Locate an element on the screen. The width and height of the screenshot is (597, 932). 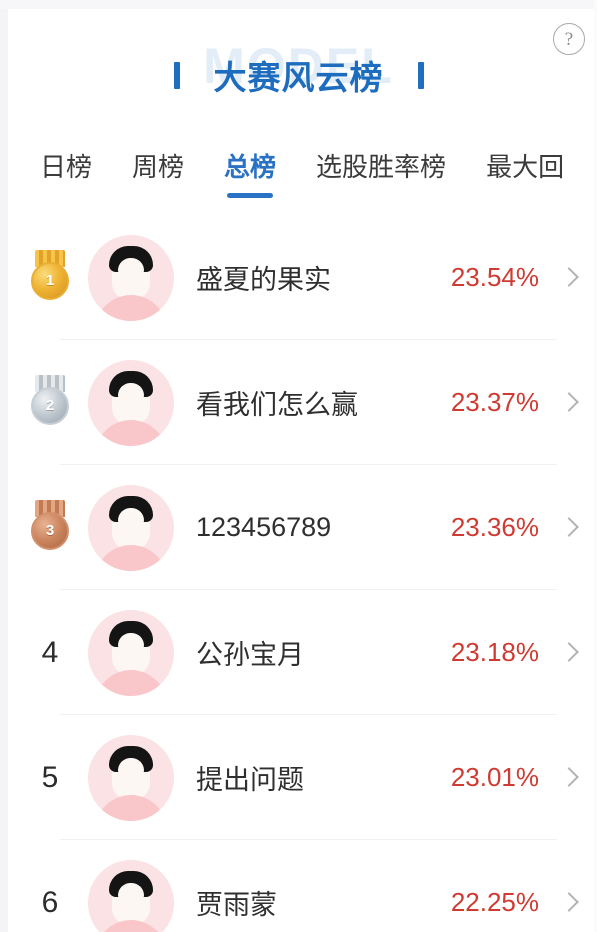
medal-rank-number: 1 is located at coordinates (50, 280).